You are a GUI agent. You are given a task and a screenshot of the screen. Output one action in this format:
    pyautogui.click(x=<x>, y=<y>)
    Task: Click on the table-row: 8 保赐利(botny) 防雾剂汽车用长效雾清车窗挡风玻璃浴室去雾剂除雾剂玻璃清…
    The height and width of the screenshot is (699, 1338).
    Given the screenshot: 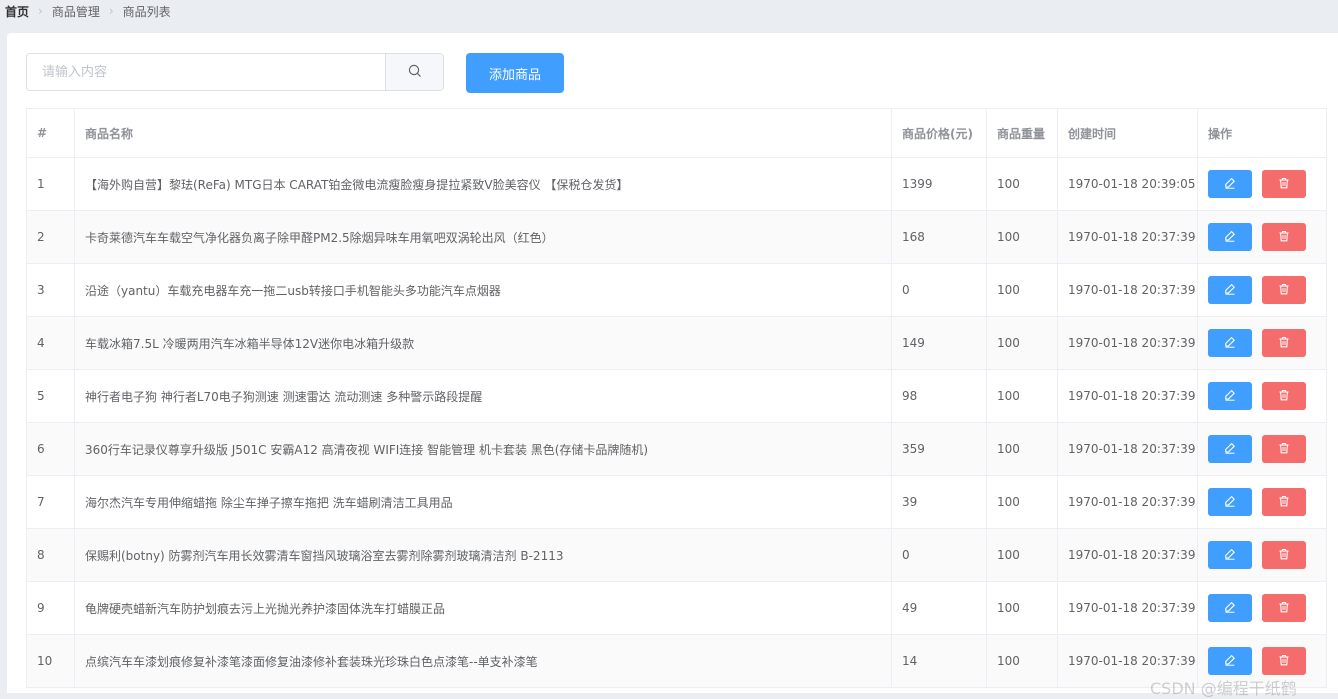 What is the action you would take?
    pyautogui.click(x=676, y=555)
    